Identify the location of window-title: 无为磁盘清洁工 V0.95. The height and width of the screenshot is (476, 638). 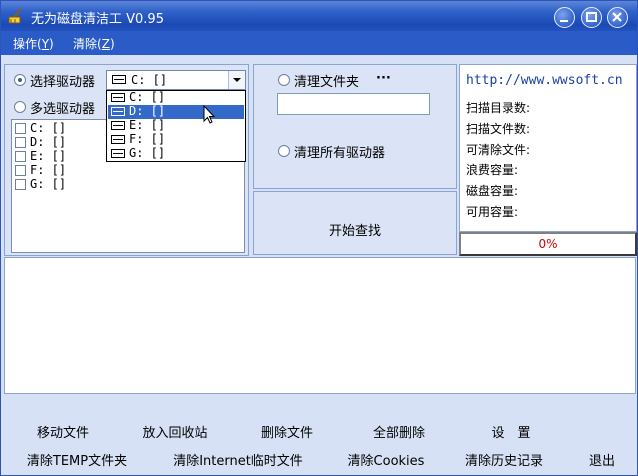
(97, 19).